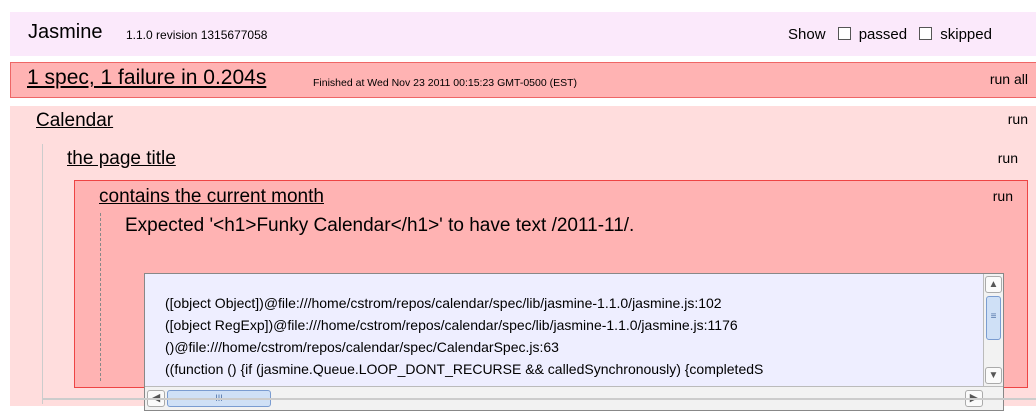 The width and height of the screenshot is (1036, 411). I want to click on skipped-checkbox, so click(926, 33).